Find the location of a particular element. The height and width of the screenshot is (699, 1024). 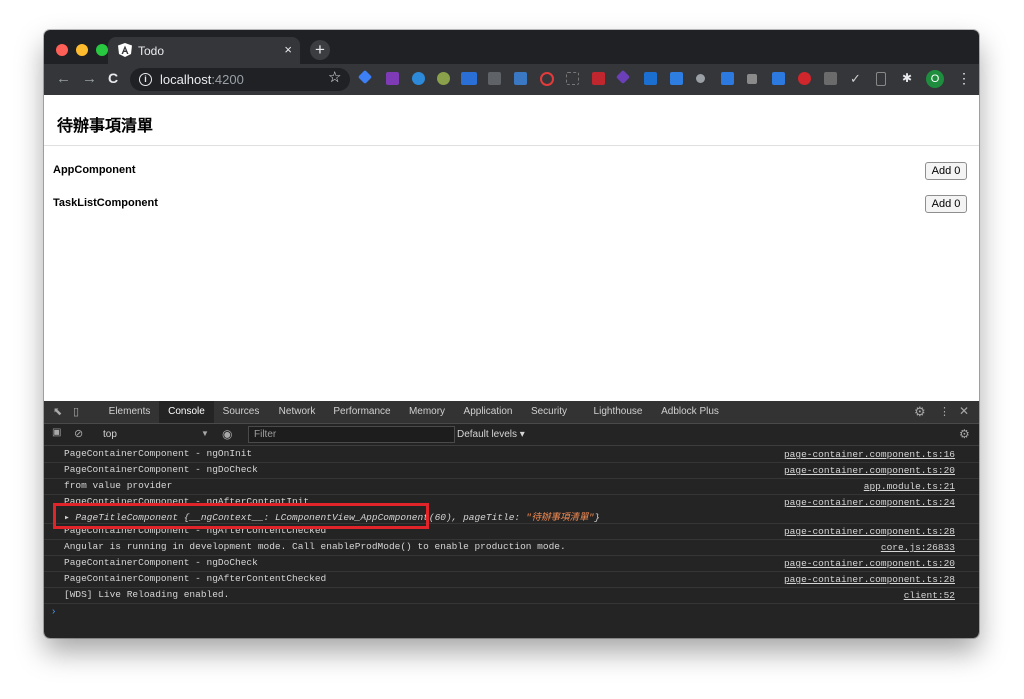

url-text: localhost:4200 is located at coordinates (202, 79).